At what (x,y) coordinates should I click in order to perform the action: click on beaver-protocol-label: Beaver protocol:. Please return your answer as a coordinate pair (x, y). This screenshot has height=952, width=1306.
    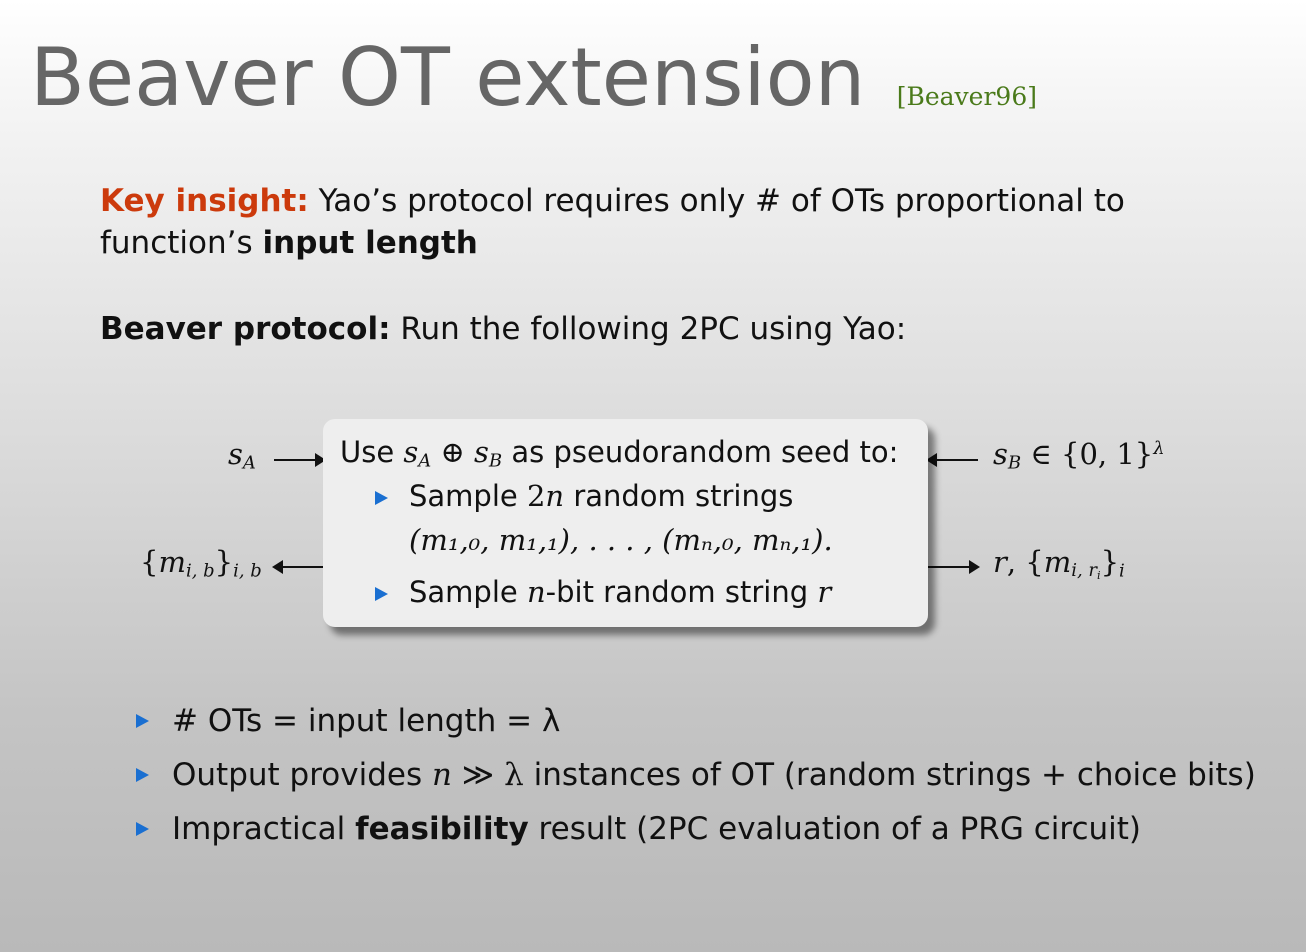
    Looking at the image, I should click on (245, 329).